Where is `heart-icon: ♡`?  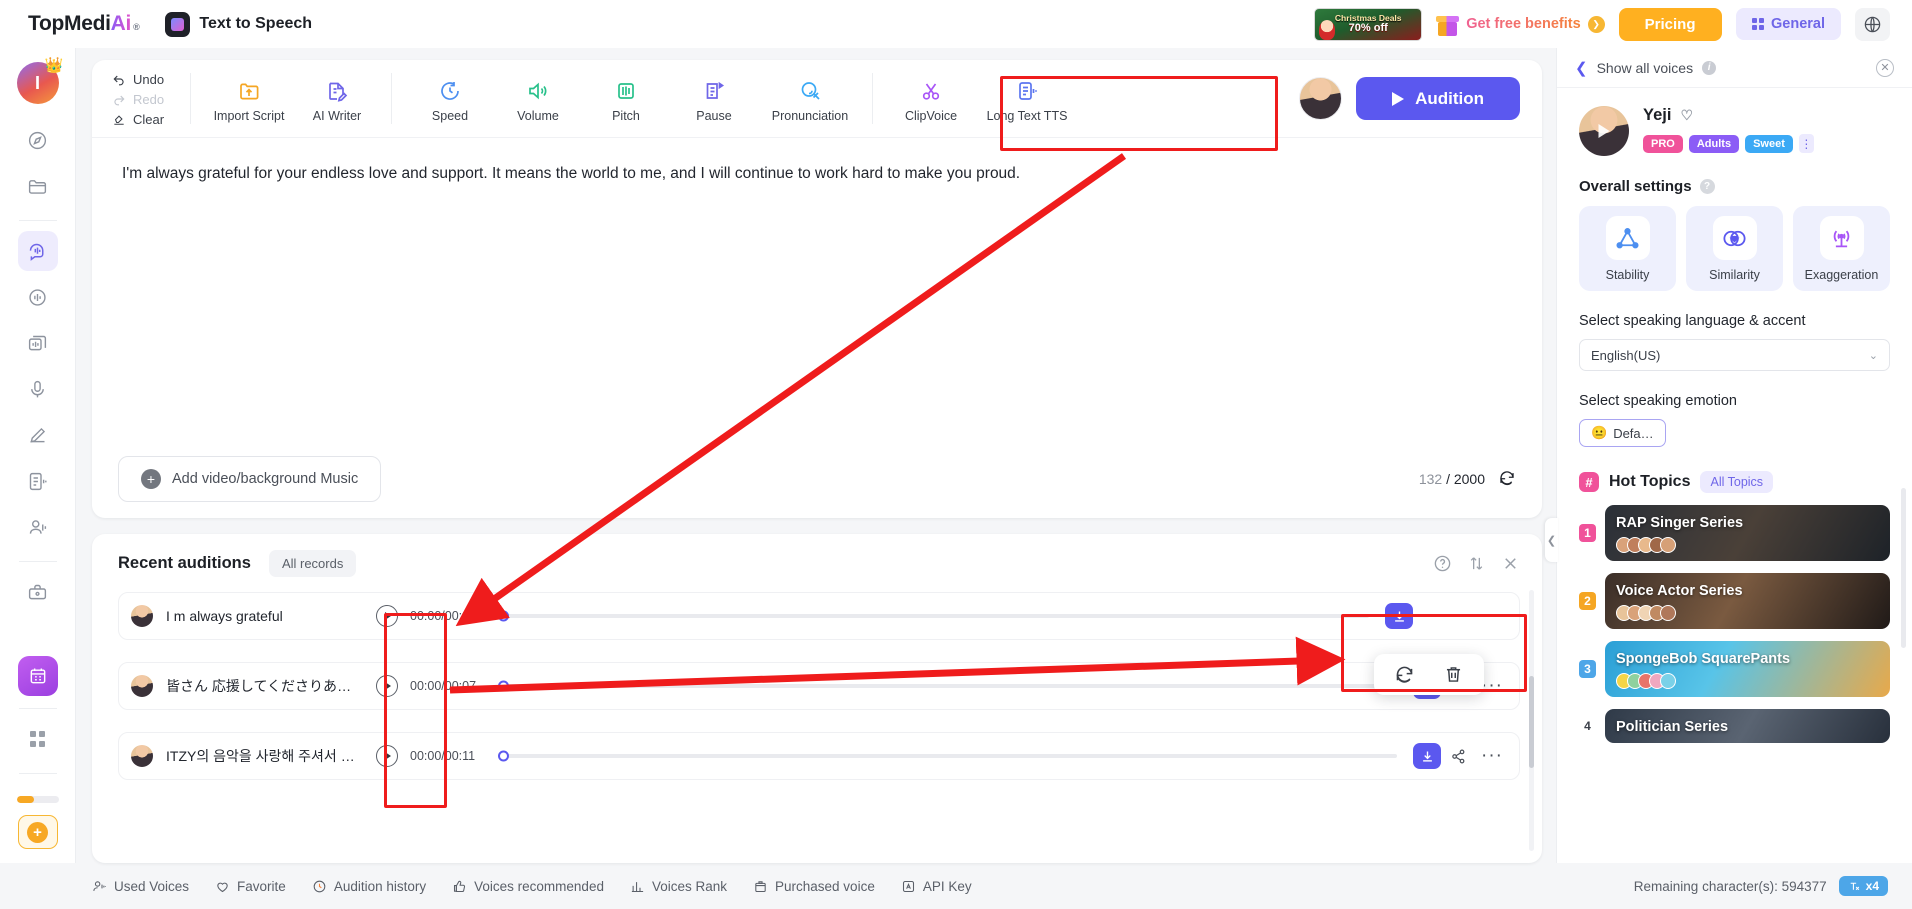
heart-icon: ♡ is located at coordinates (1686, 115).